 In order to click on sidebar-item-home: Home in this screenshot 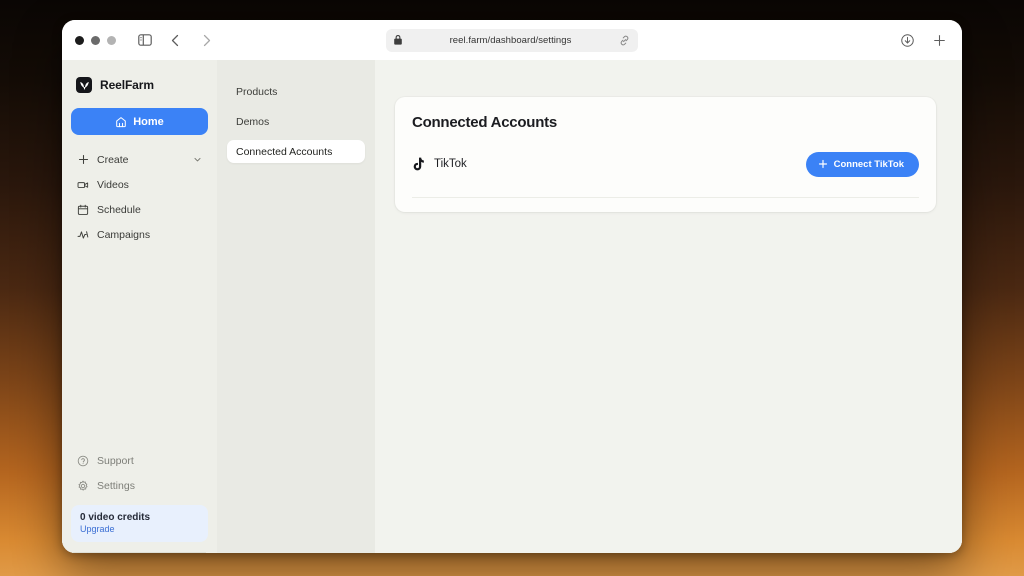, I will do `click(139, 121)`.